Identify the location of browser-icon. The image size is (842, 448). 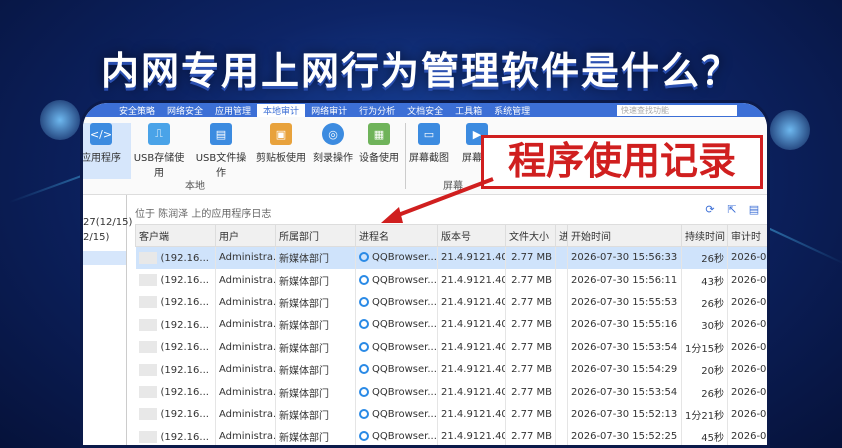
(364, 301).